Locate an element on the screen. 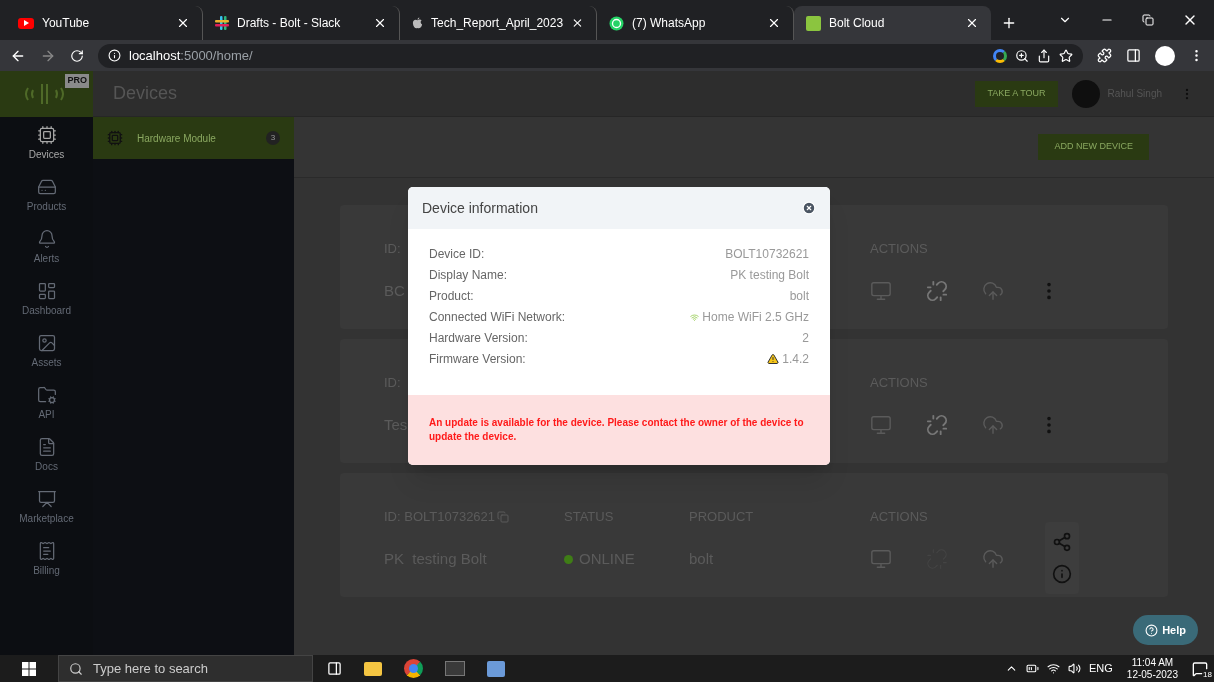 This screenshot has width=1214, height=682. field-label: Product: is located at coordinates (452, 296).